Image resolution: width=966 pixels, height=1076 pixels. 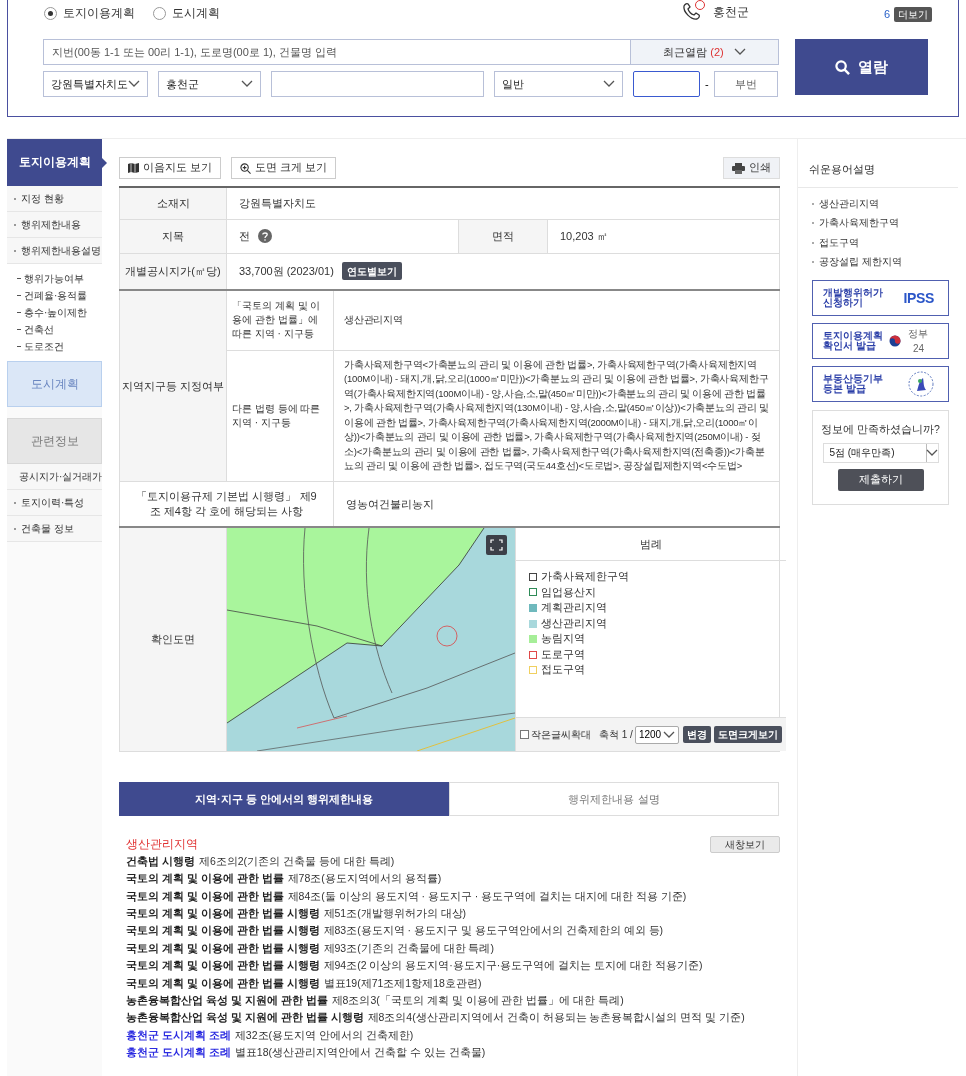 What do you see at coordinates (614, 799) in the screenshot?
I see `content-tab: 행위제한내용 설명` at bounding box center [614, 799].